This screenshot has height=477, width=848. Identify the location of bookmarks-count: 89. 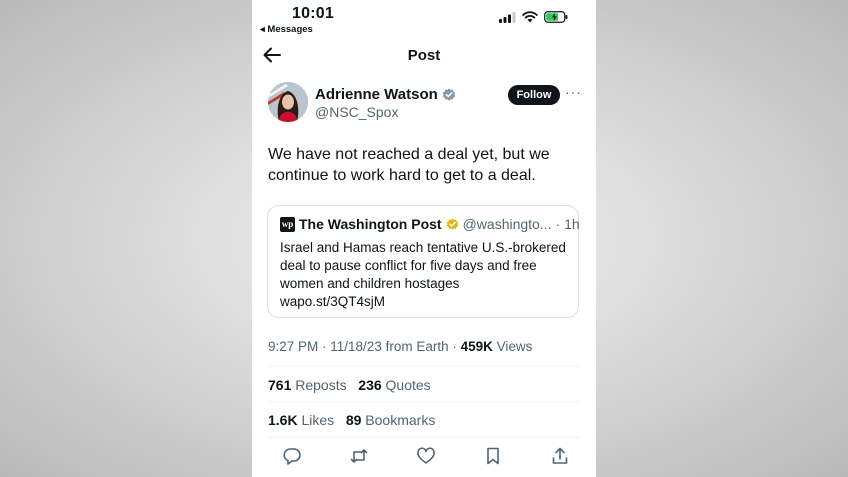
(353, 420).